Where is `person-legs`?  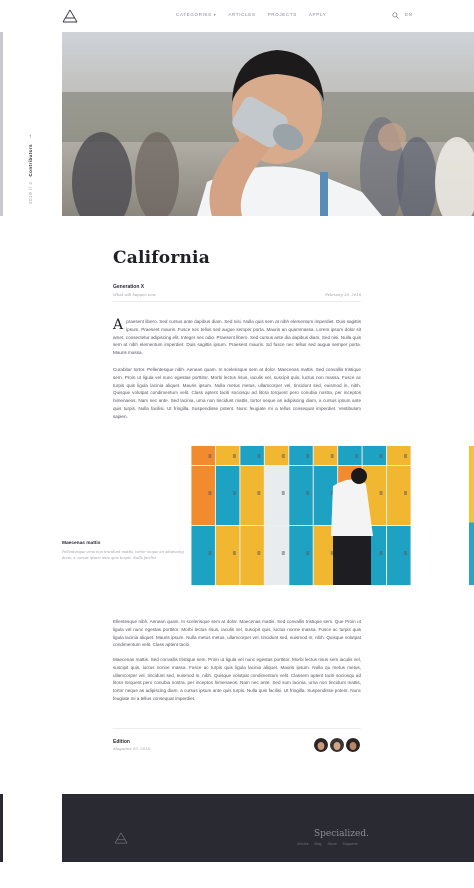
person-legs is located at coordinates (352, 560).